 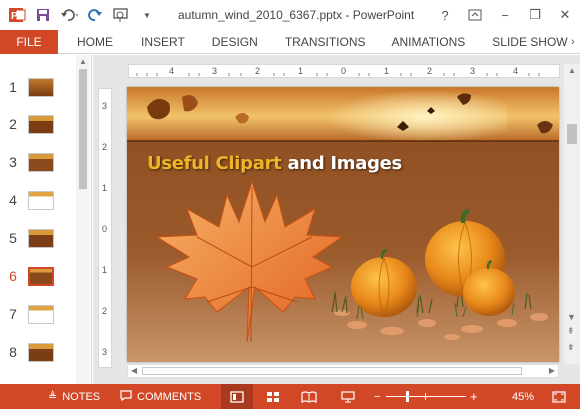 I want to click on comments-button: COMMENTS, so click(x=160, y=396).